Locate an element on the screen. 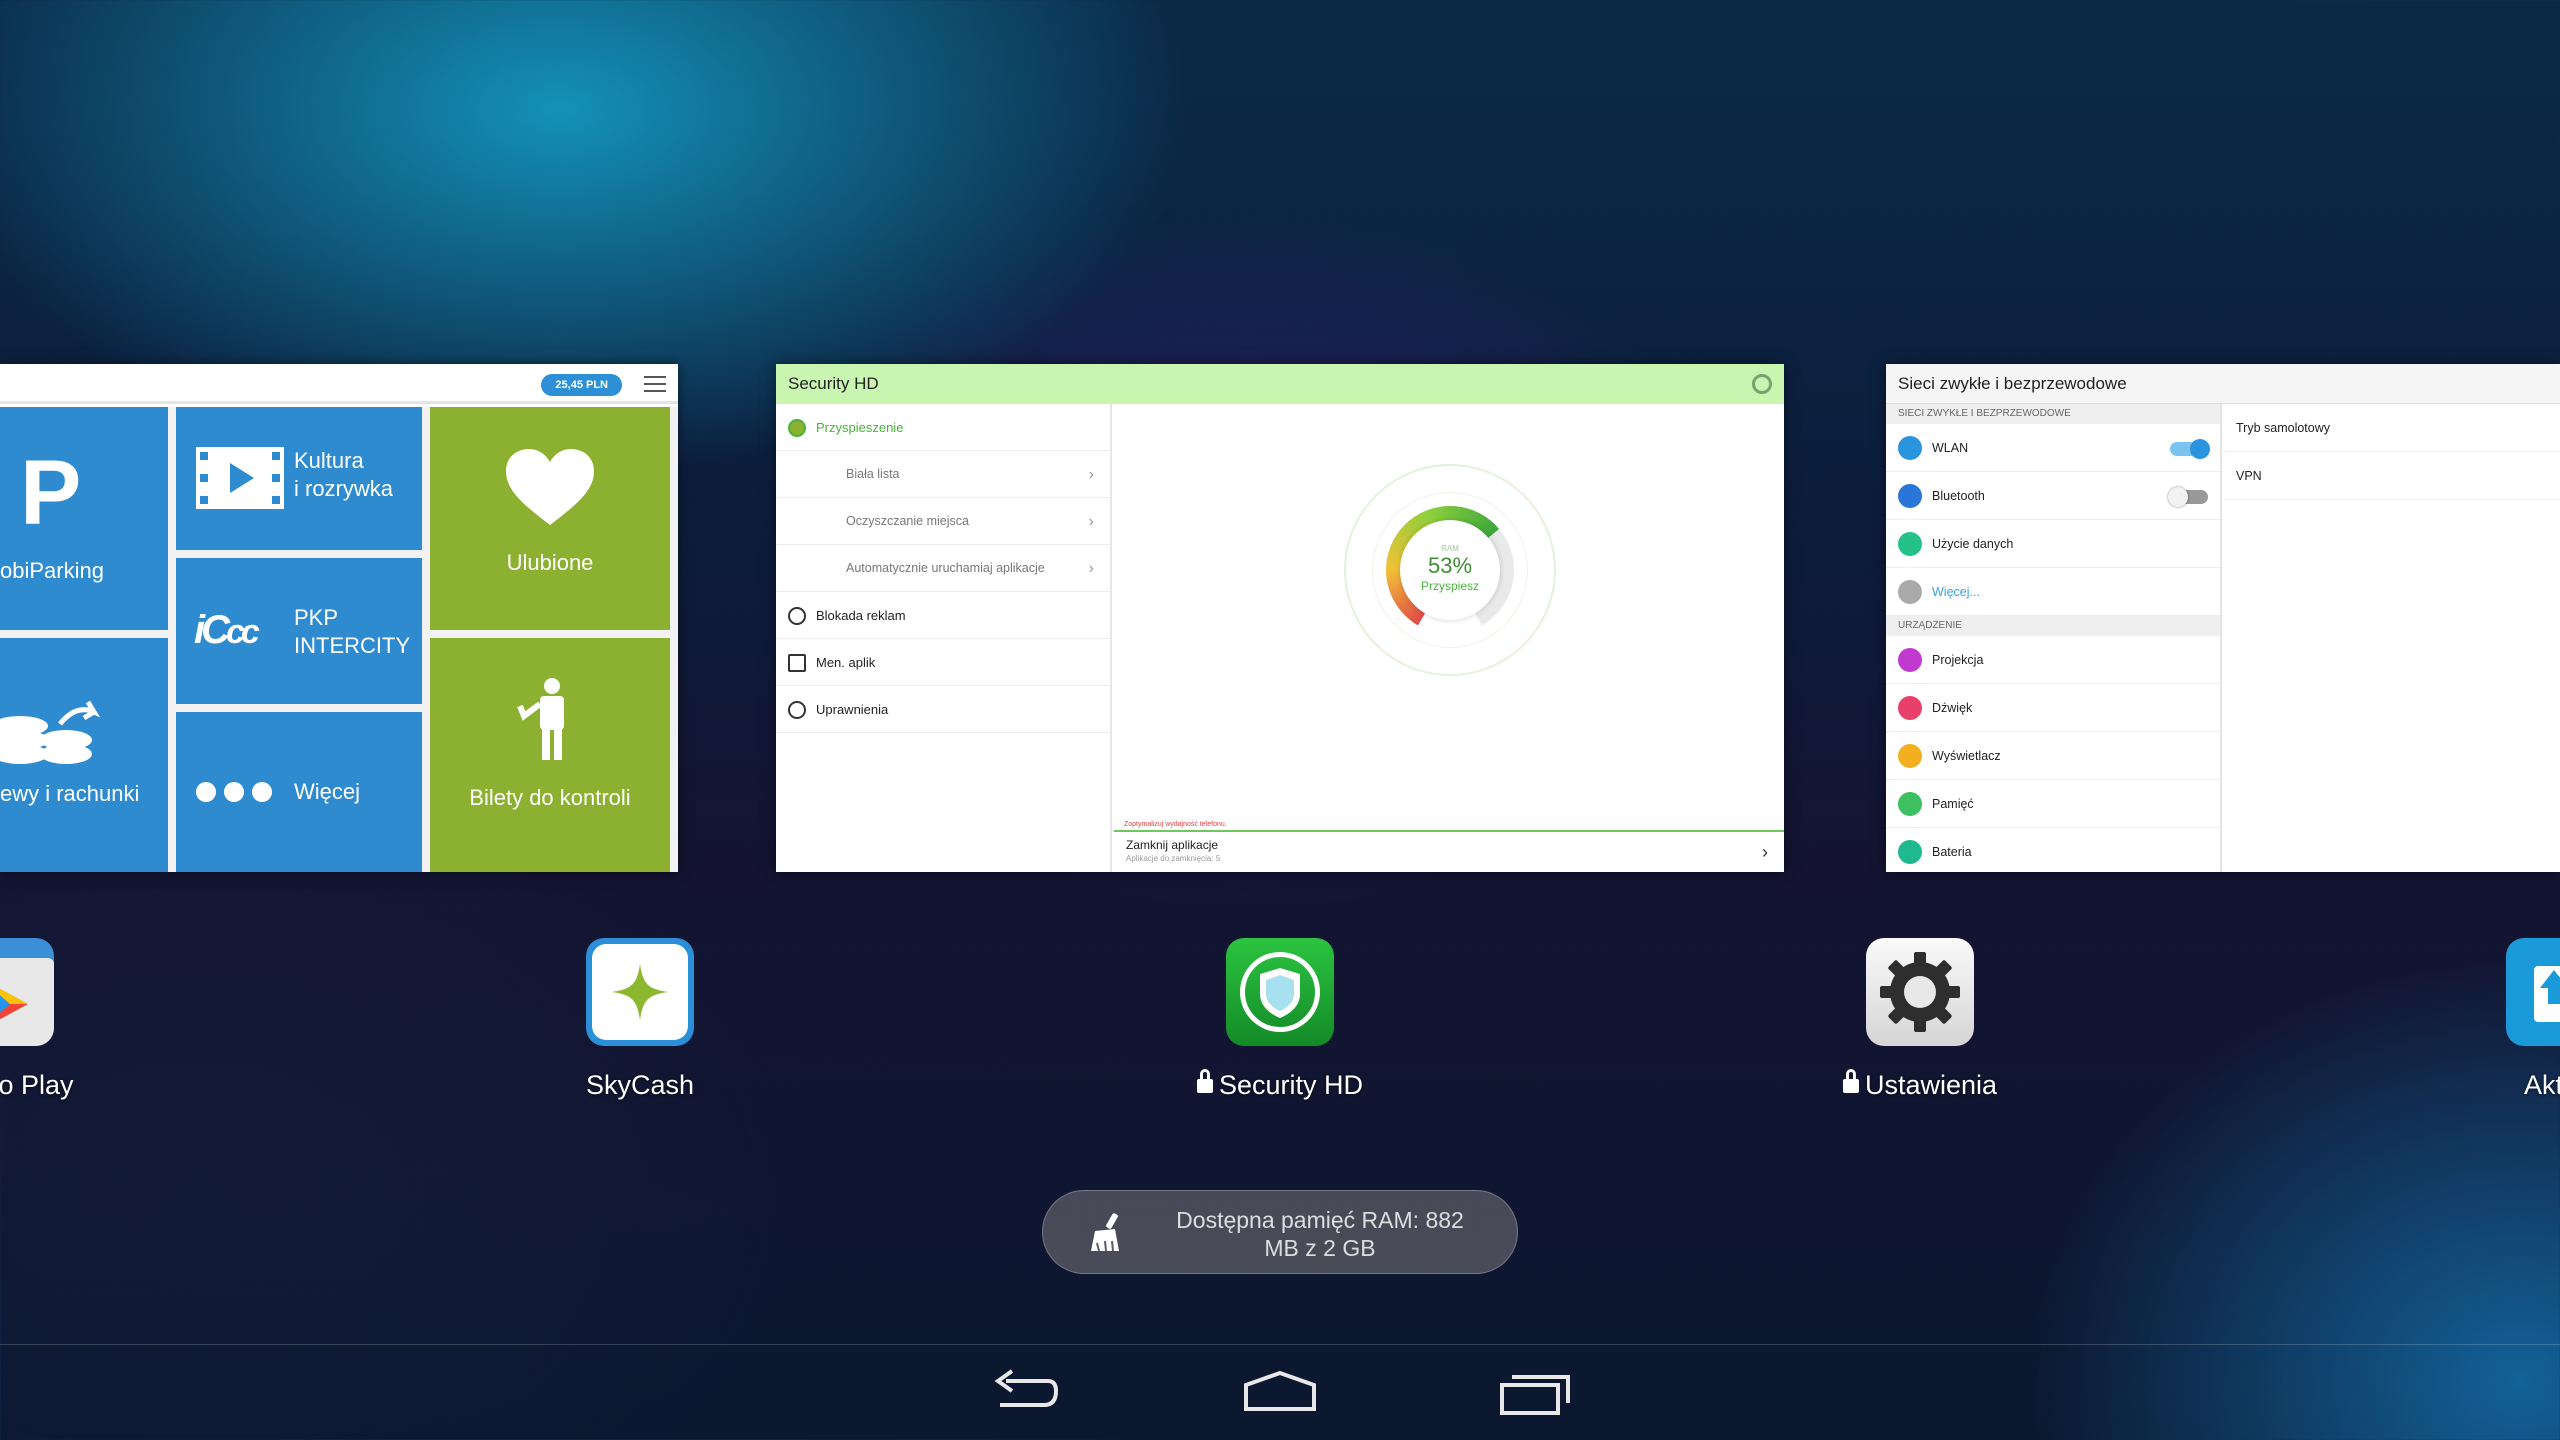 The width and height of the screenshot is (2560, 1440). skycash-icon is located at coordinates (640, 992).